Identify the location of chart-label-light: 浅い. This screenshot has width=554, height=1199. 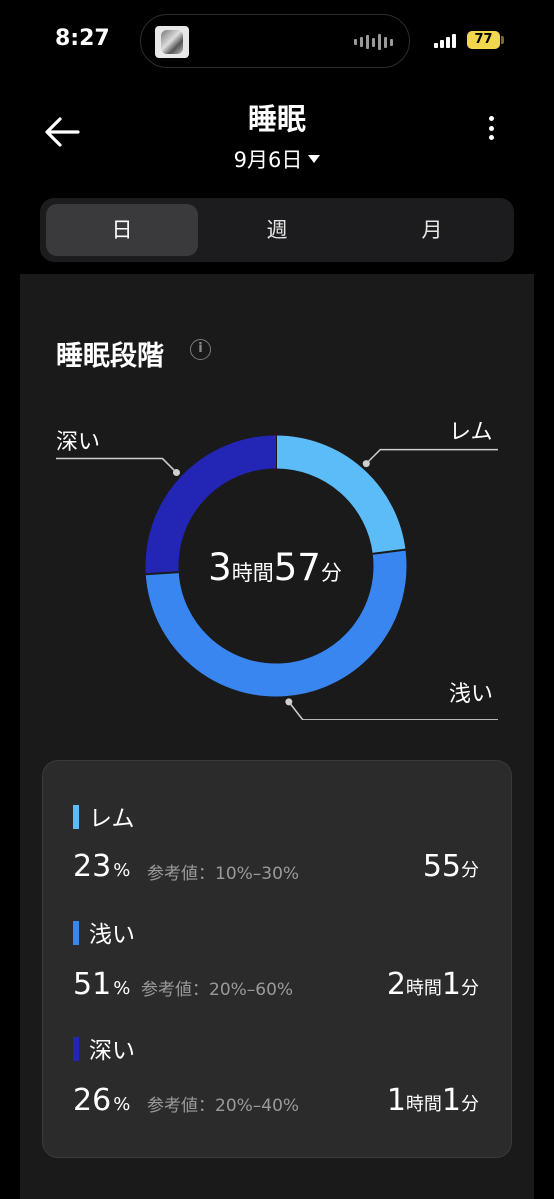
(471, 694).